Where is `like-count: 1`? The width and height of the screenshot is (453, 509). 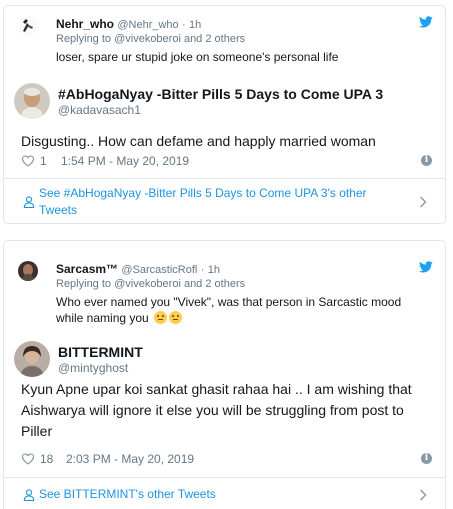
like-count: 1 is located at coordinates (43, 161).